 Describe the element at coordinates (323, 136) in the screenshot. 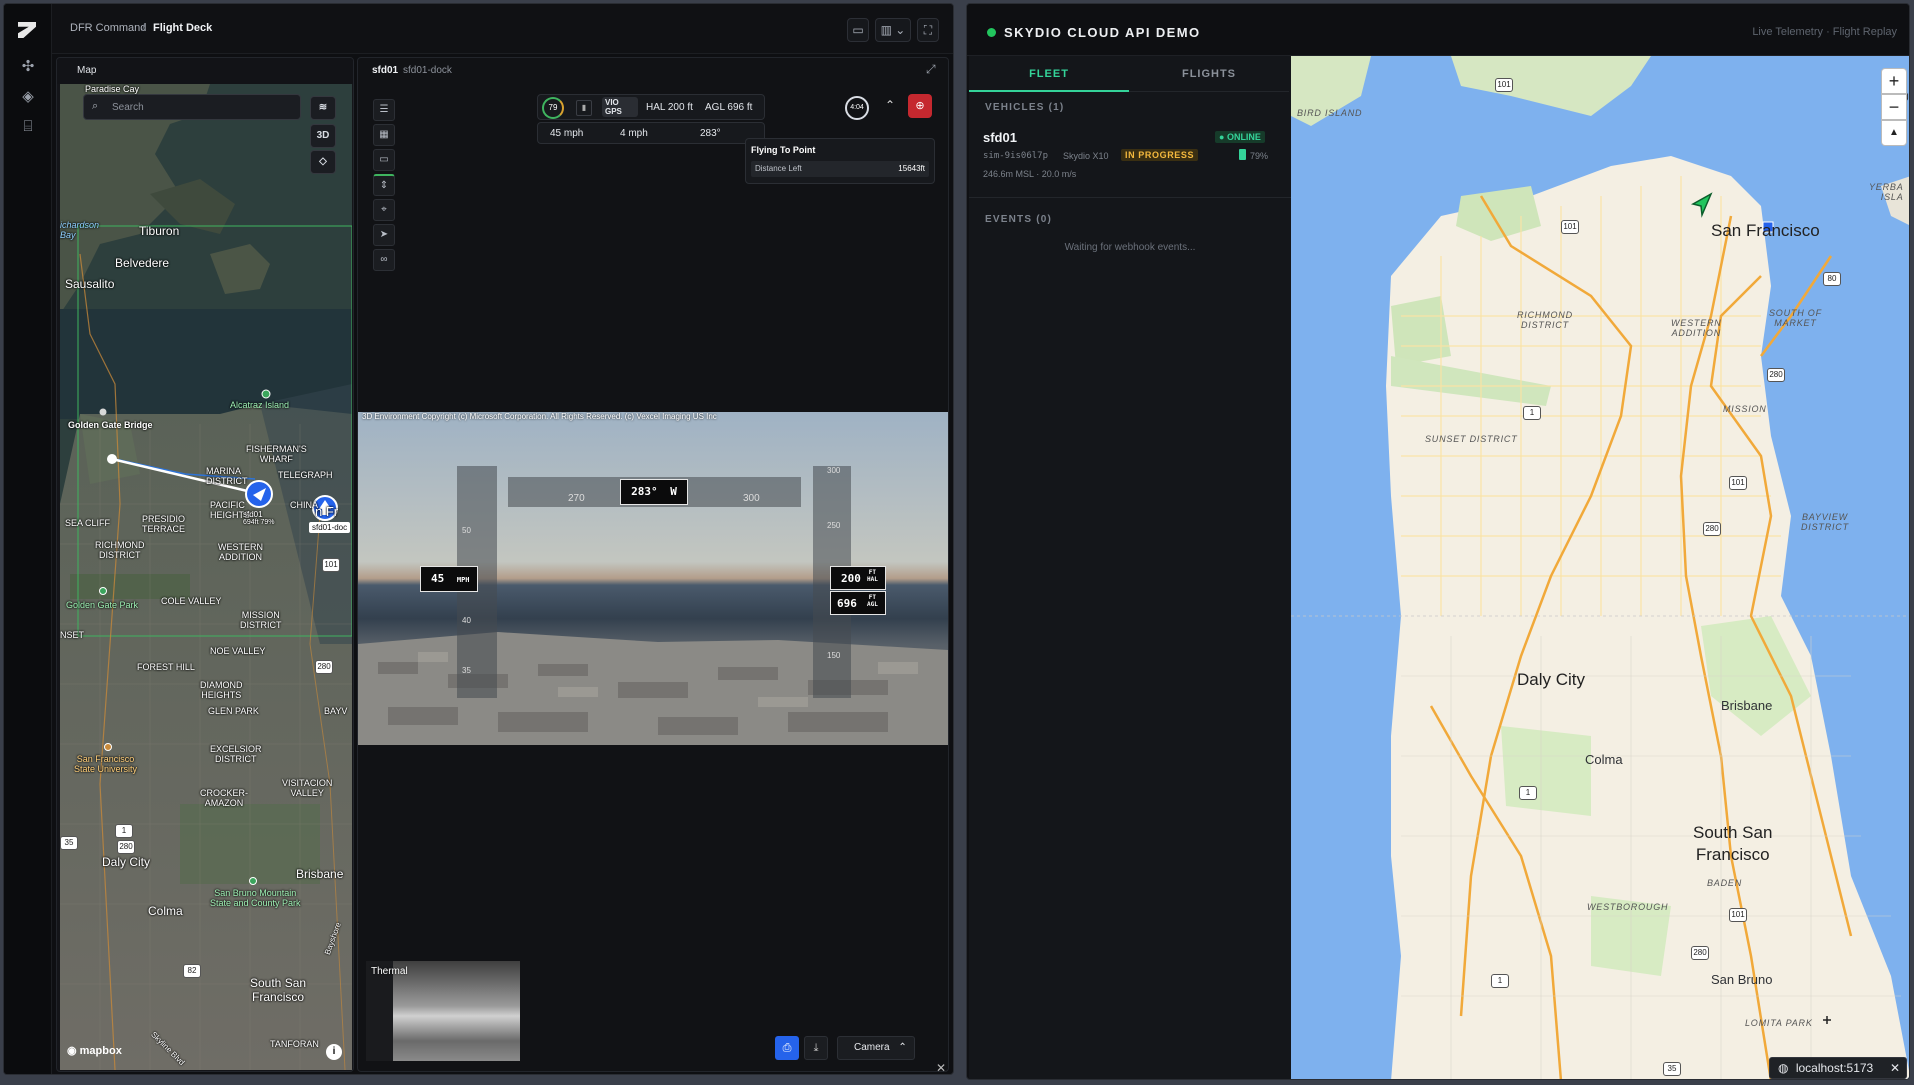

I see `3d-toggle-button: 3D` at that location.